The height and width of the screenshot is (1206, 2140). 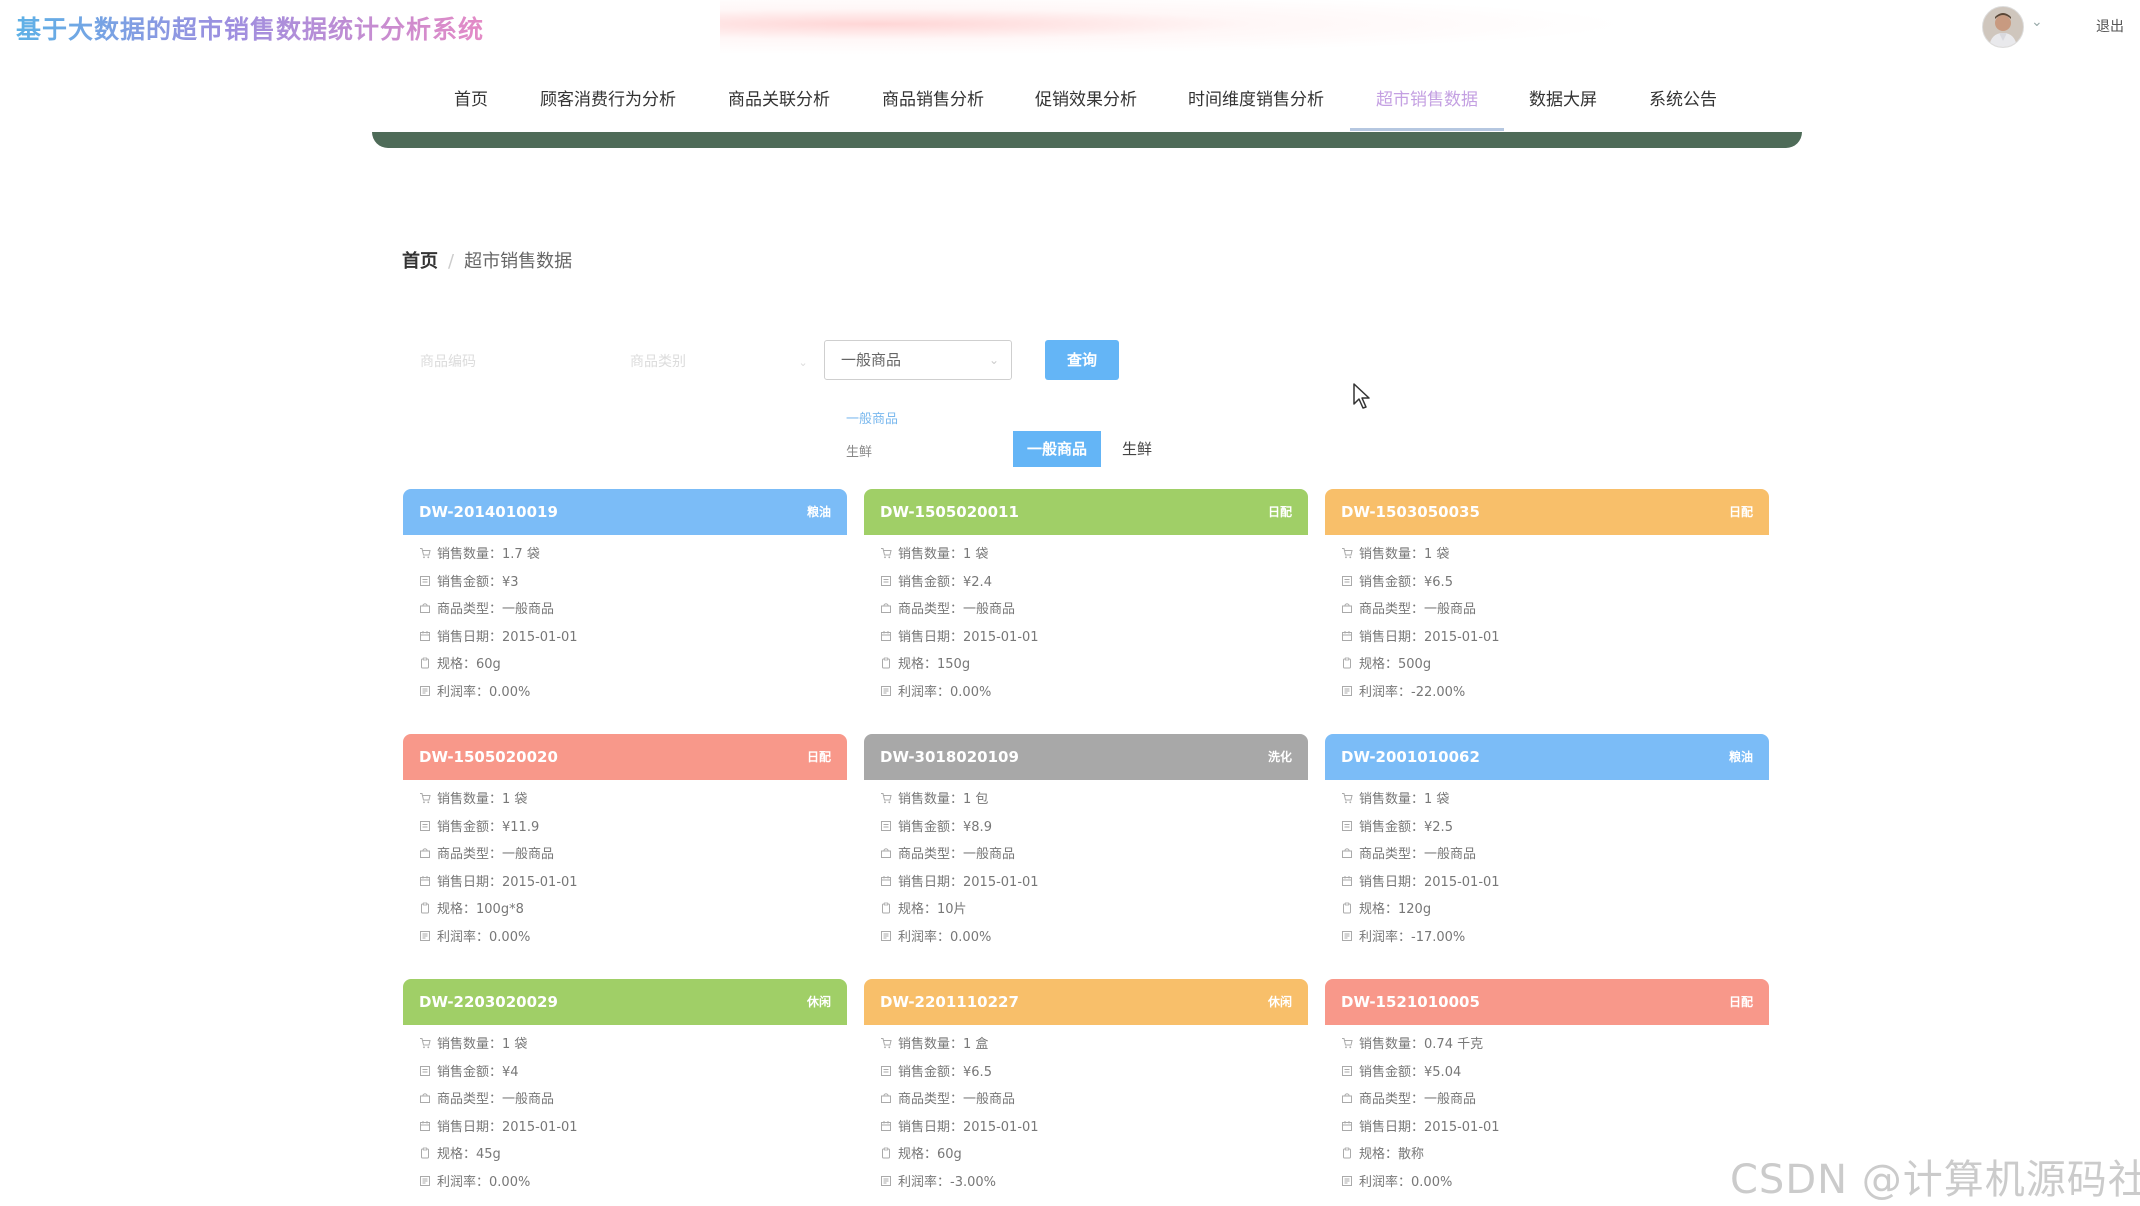 What do you see at coordinates (918, 360) in the screenshot?
I see `product-type-select: 一般商品 ⌄` at bounding box center [918, 360].